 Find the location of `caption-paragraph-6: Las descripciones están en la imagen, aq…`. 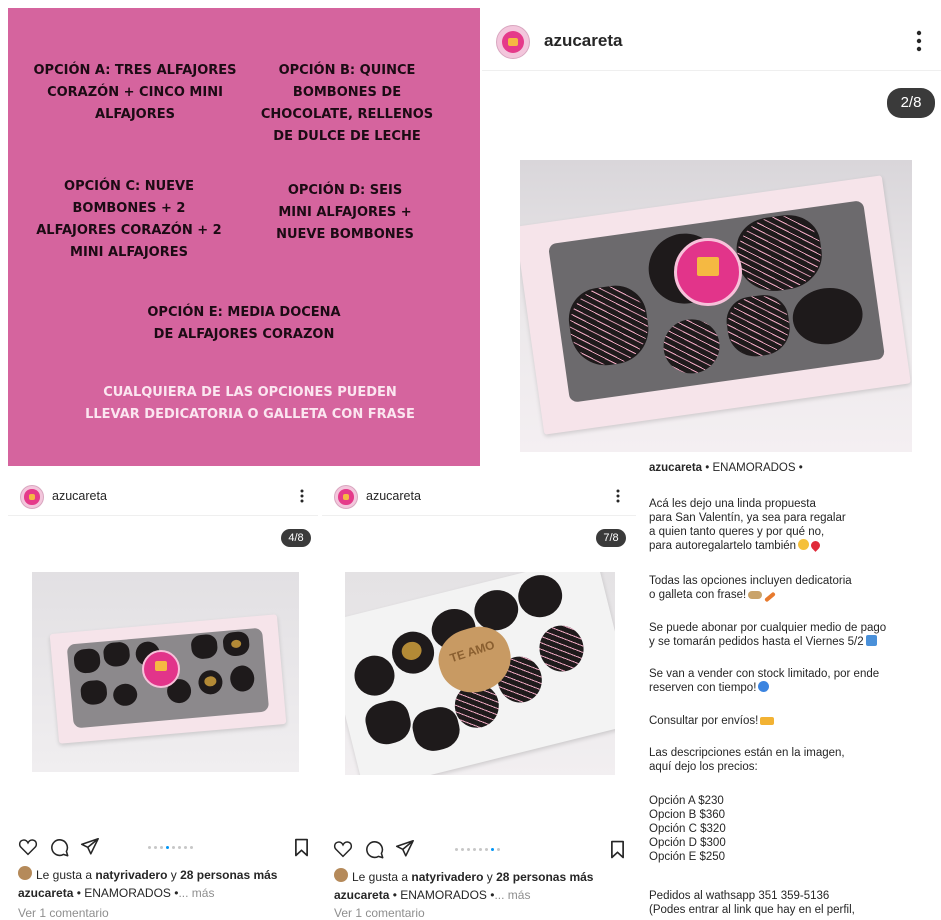

caption-paragraph-6: Las descripciones están en la imagen, aq… is located at coordinates (747, 760).